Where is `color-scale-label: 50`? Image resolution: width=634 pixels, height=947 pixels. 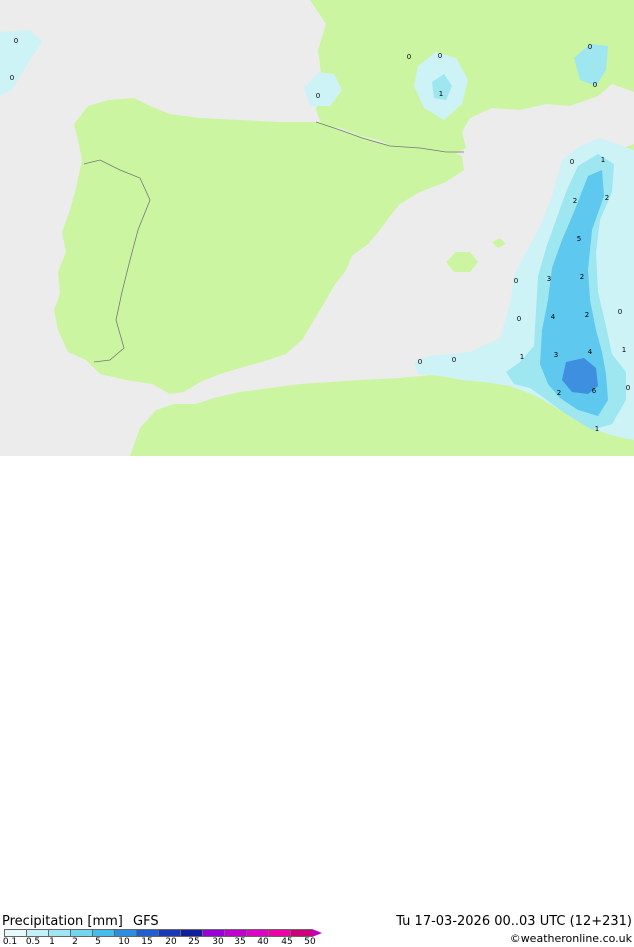
color-scale-label: 50 is located at coordinates (310, 942).